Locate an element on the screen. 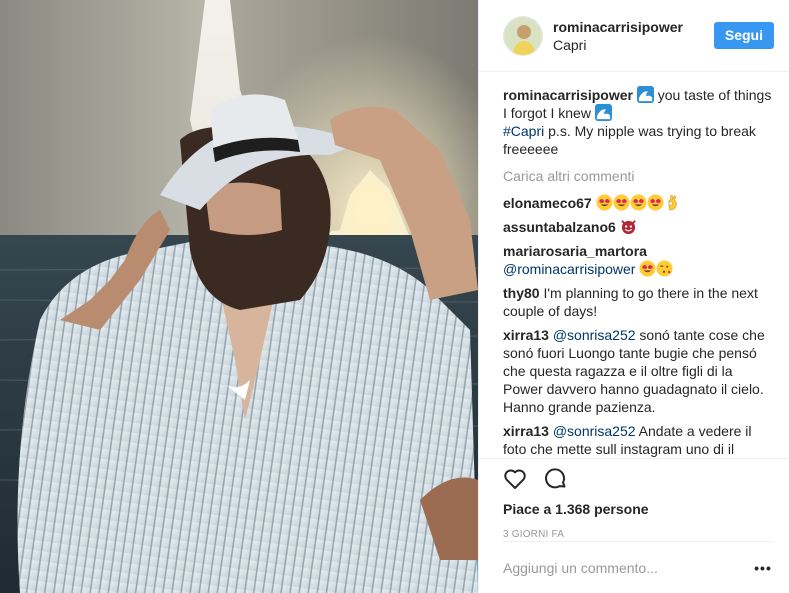  follow-button: Segui is located at coordinates (743, 35).